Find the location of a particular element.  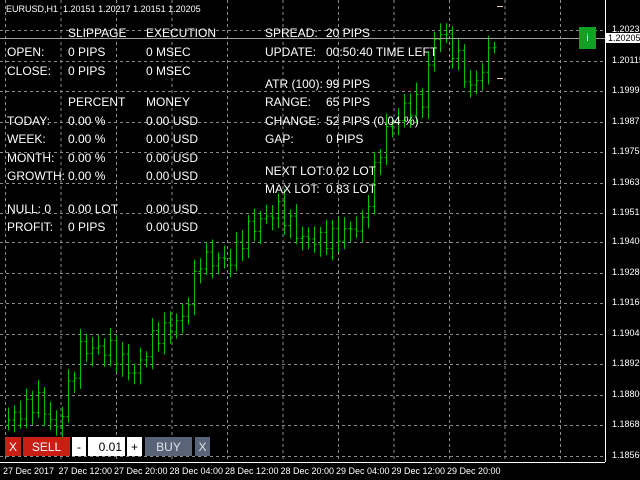

close-buy-button: X is located at coordinates (202, 446).